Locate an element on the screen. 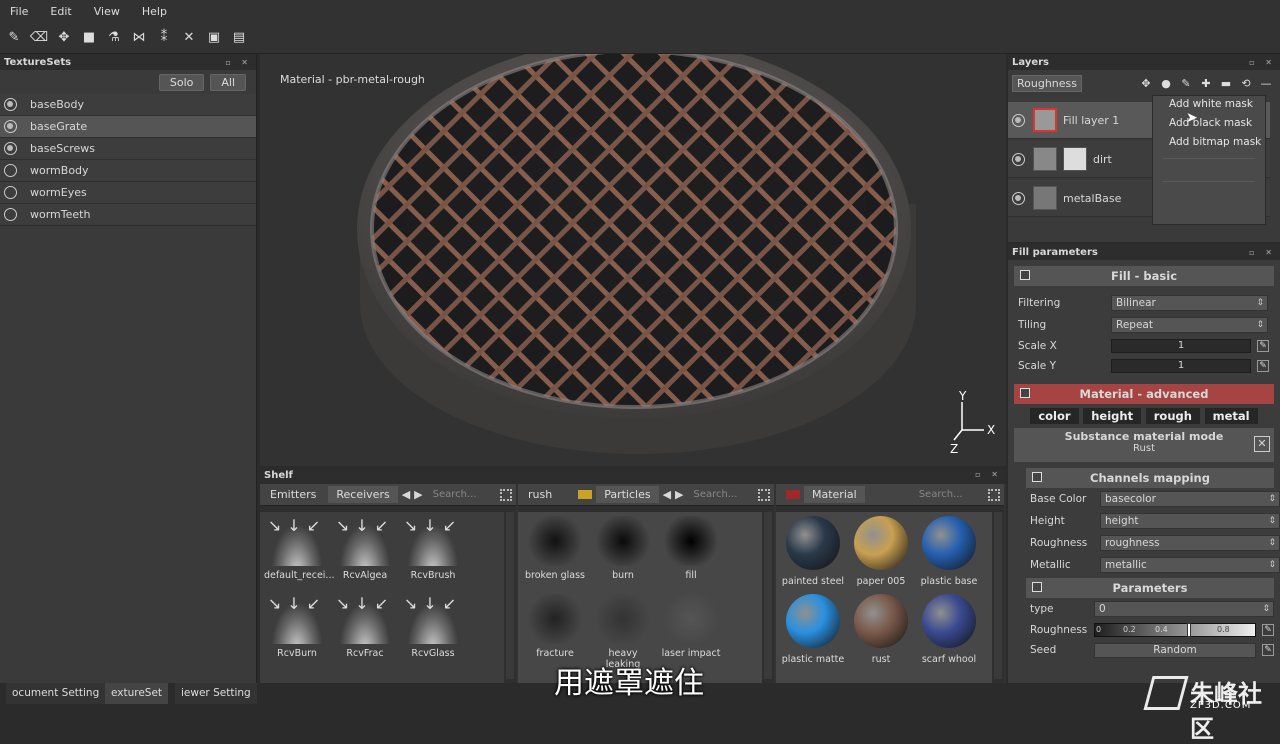 This screenshot has width=1280, height=744. shelf-item: ↘↓↙ RcvBurn is located at coordinates (297, 626).